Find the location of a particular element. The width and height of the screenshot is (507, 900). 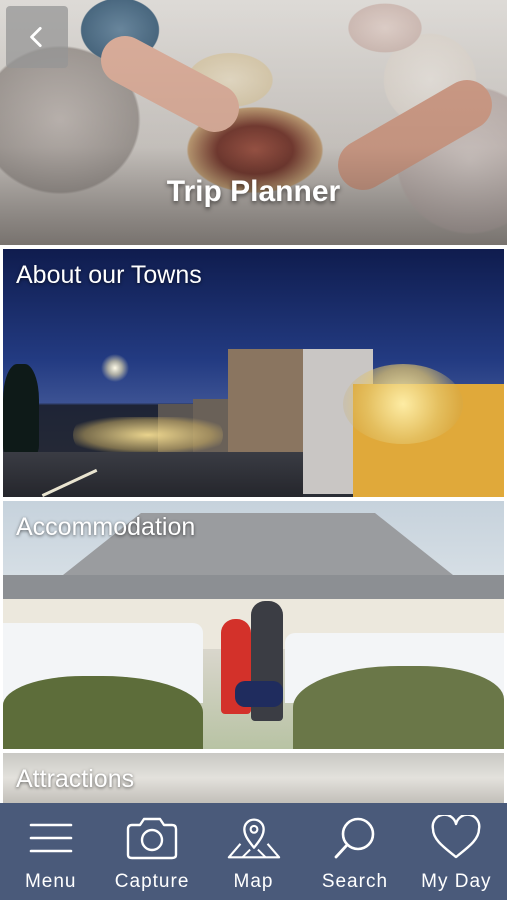

nav-label: Capture is located at coordinates (152, 881).